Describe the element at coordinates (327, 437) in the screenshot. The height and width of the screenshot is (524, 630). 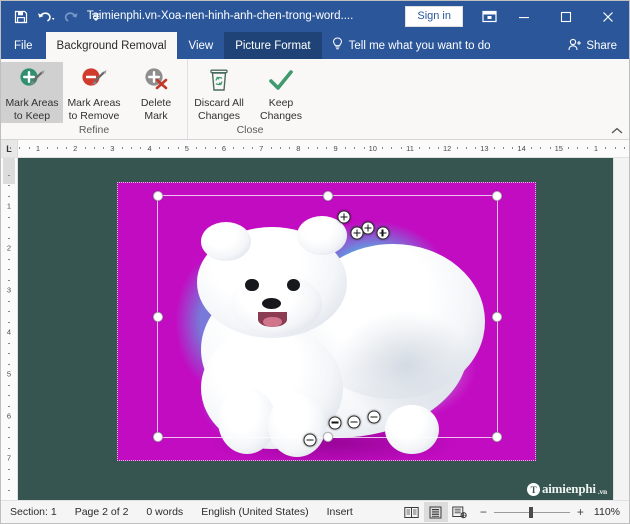
I see `selection-handle-bottom-center` at that location.